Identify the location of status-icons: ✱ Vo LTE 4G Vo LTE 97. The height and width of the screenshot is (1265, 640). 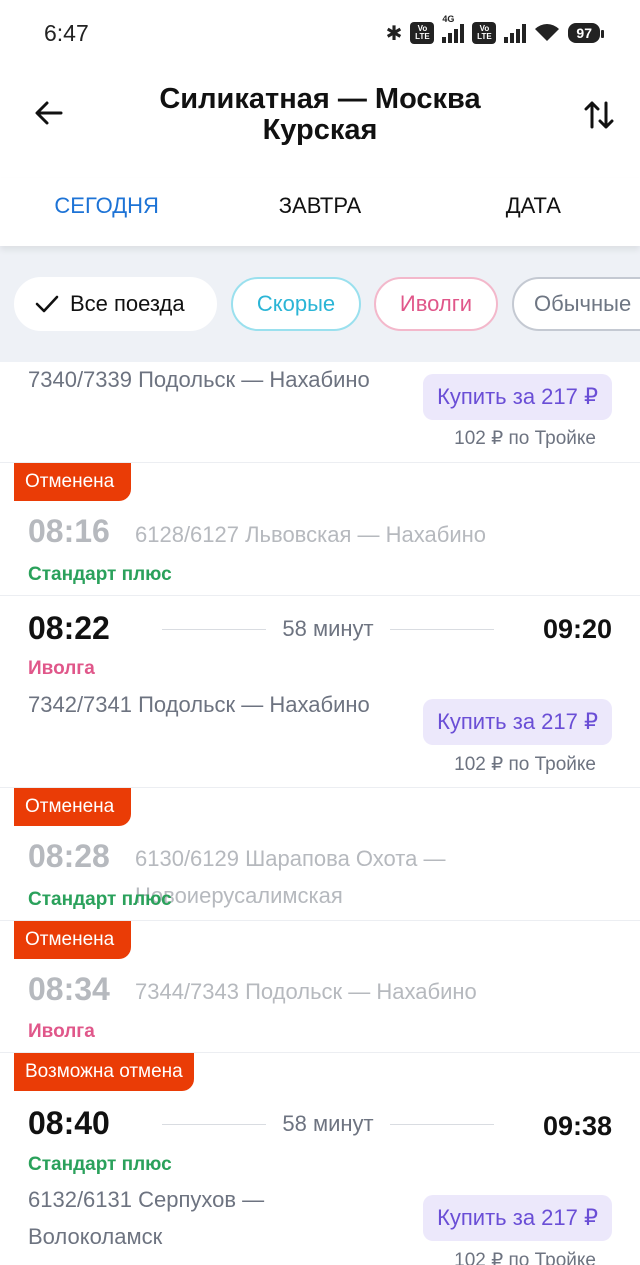
(494, 30).